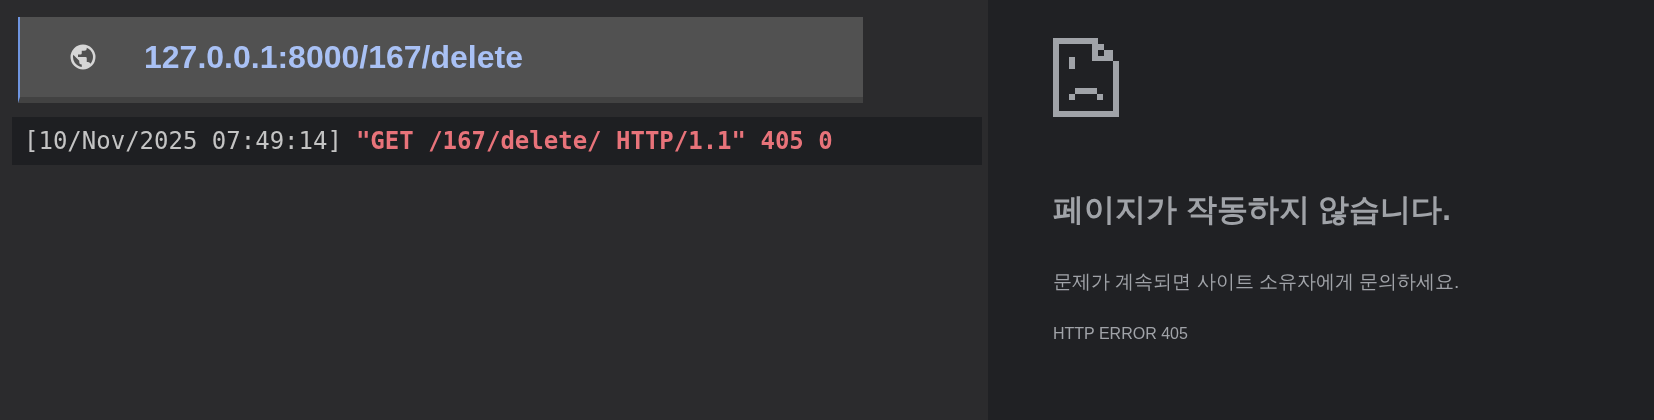 This screenshot has width=1654, height=420. I want to click on error-title: 페이지가 작동하지 않습니다., so click(1252, 210).